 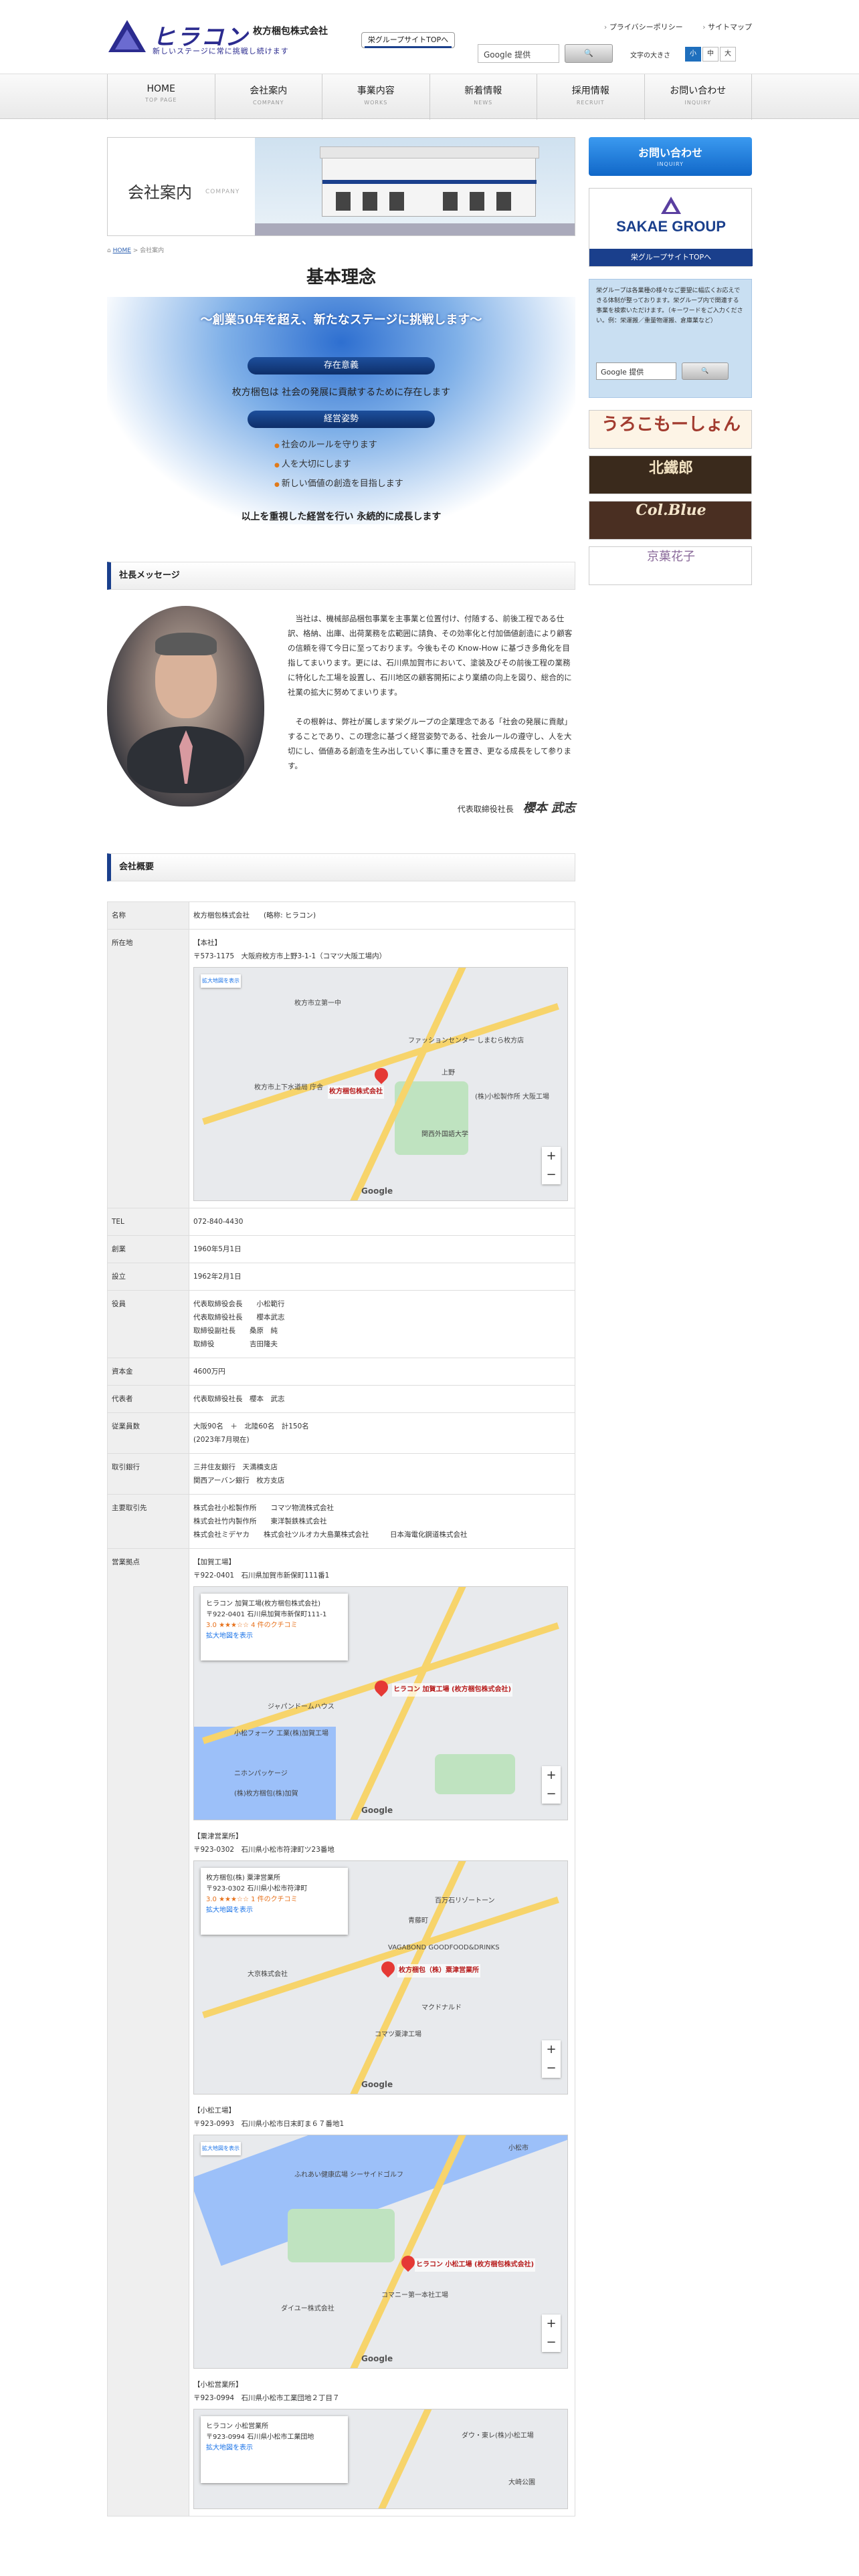 I want to click on nav-label: うろこもーしょん, so click(x=671, y=425).